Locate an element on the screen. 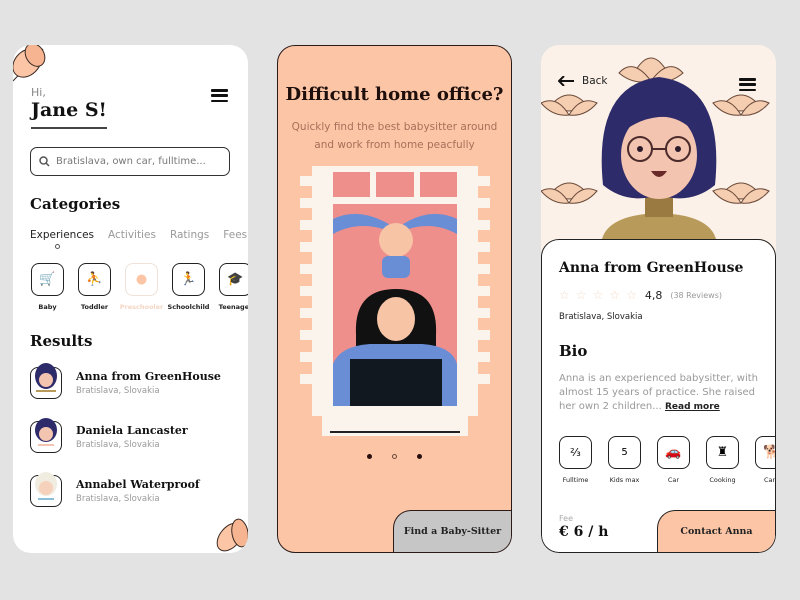  feature-list: ⅔ Fulltime 5 Kids max 🚗 Car ♜ Cooking 🐕 Care is located at coordinates (667, 460).